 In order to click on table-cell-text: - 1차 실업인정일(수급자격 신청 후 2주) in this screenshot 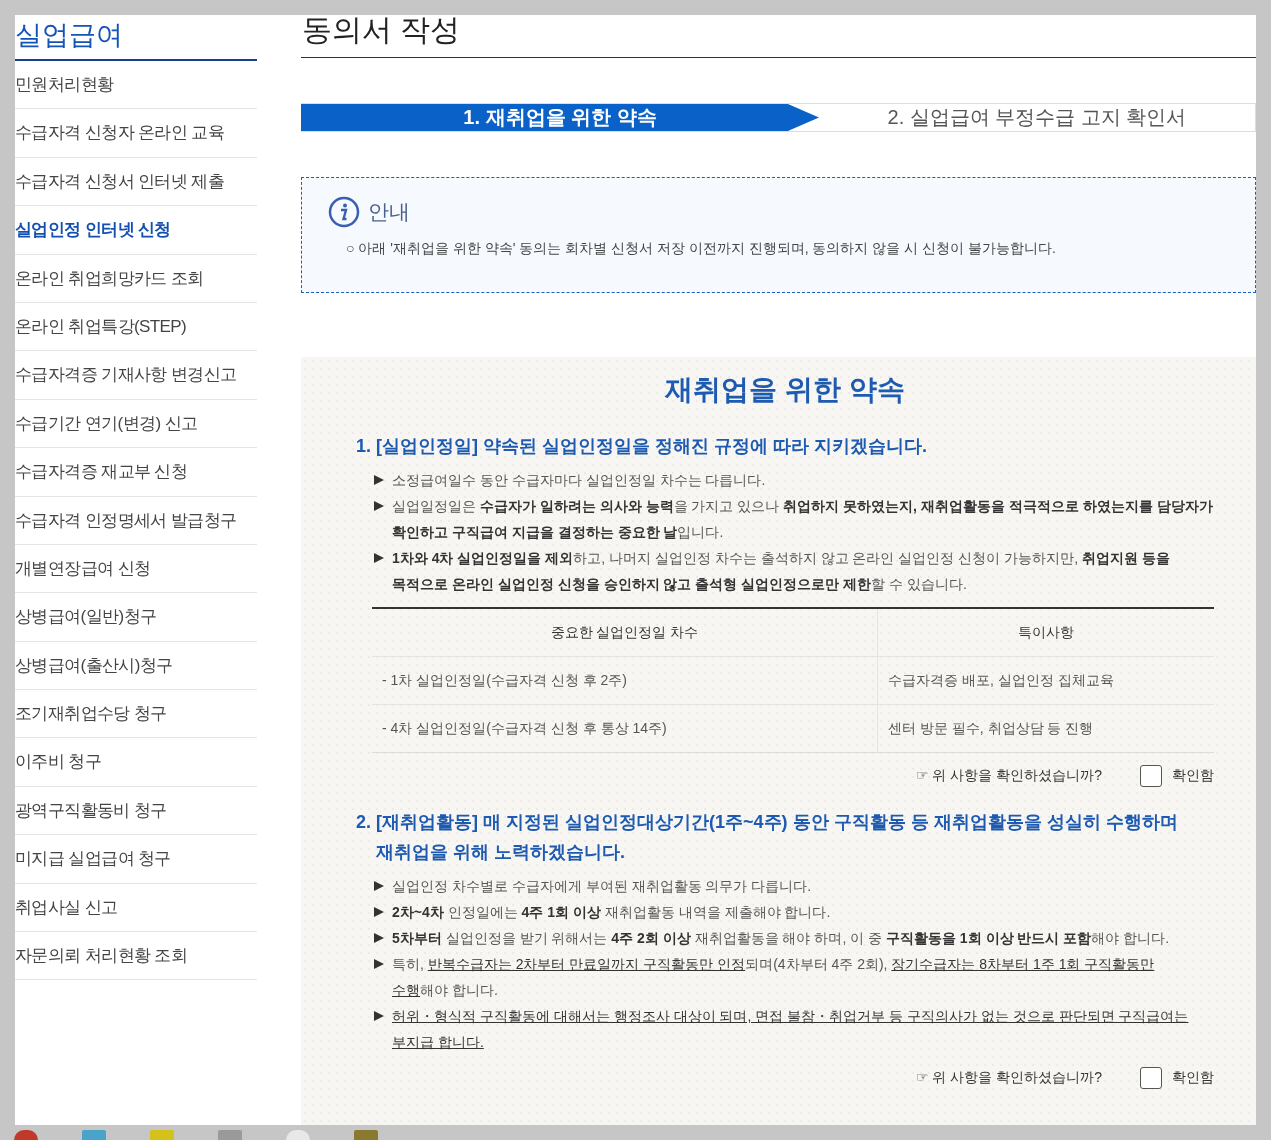, I will do `click(504, 680)`.